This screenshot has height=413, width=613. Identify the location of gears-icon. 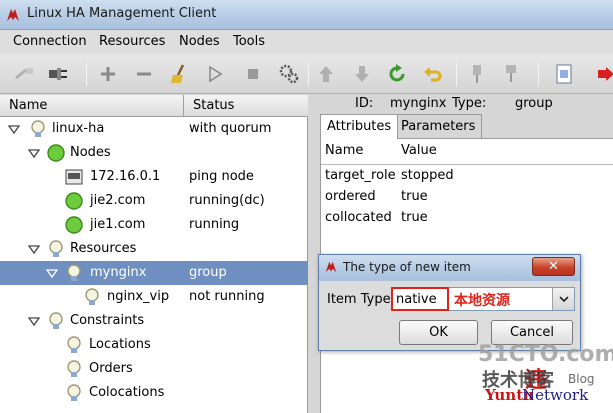
(289, 74).